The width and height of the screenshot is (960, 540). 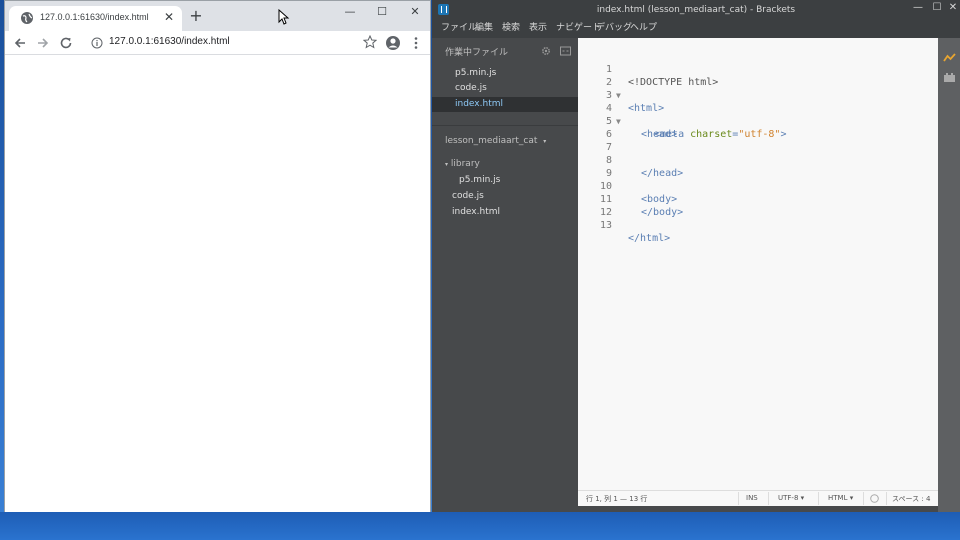 I want to click on menu-navigate: ナビゲート, so click(x=578, y=26).